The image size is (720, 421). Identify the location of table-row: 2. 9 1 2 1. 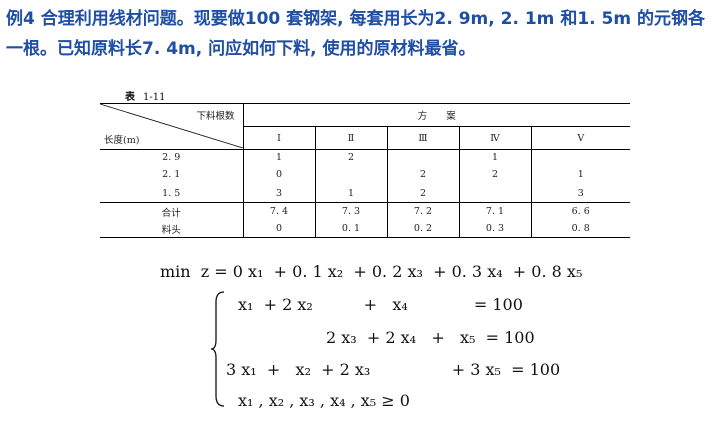
(365, 156).